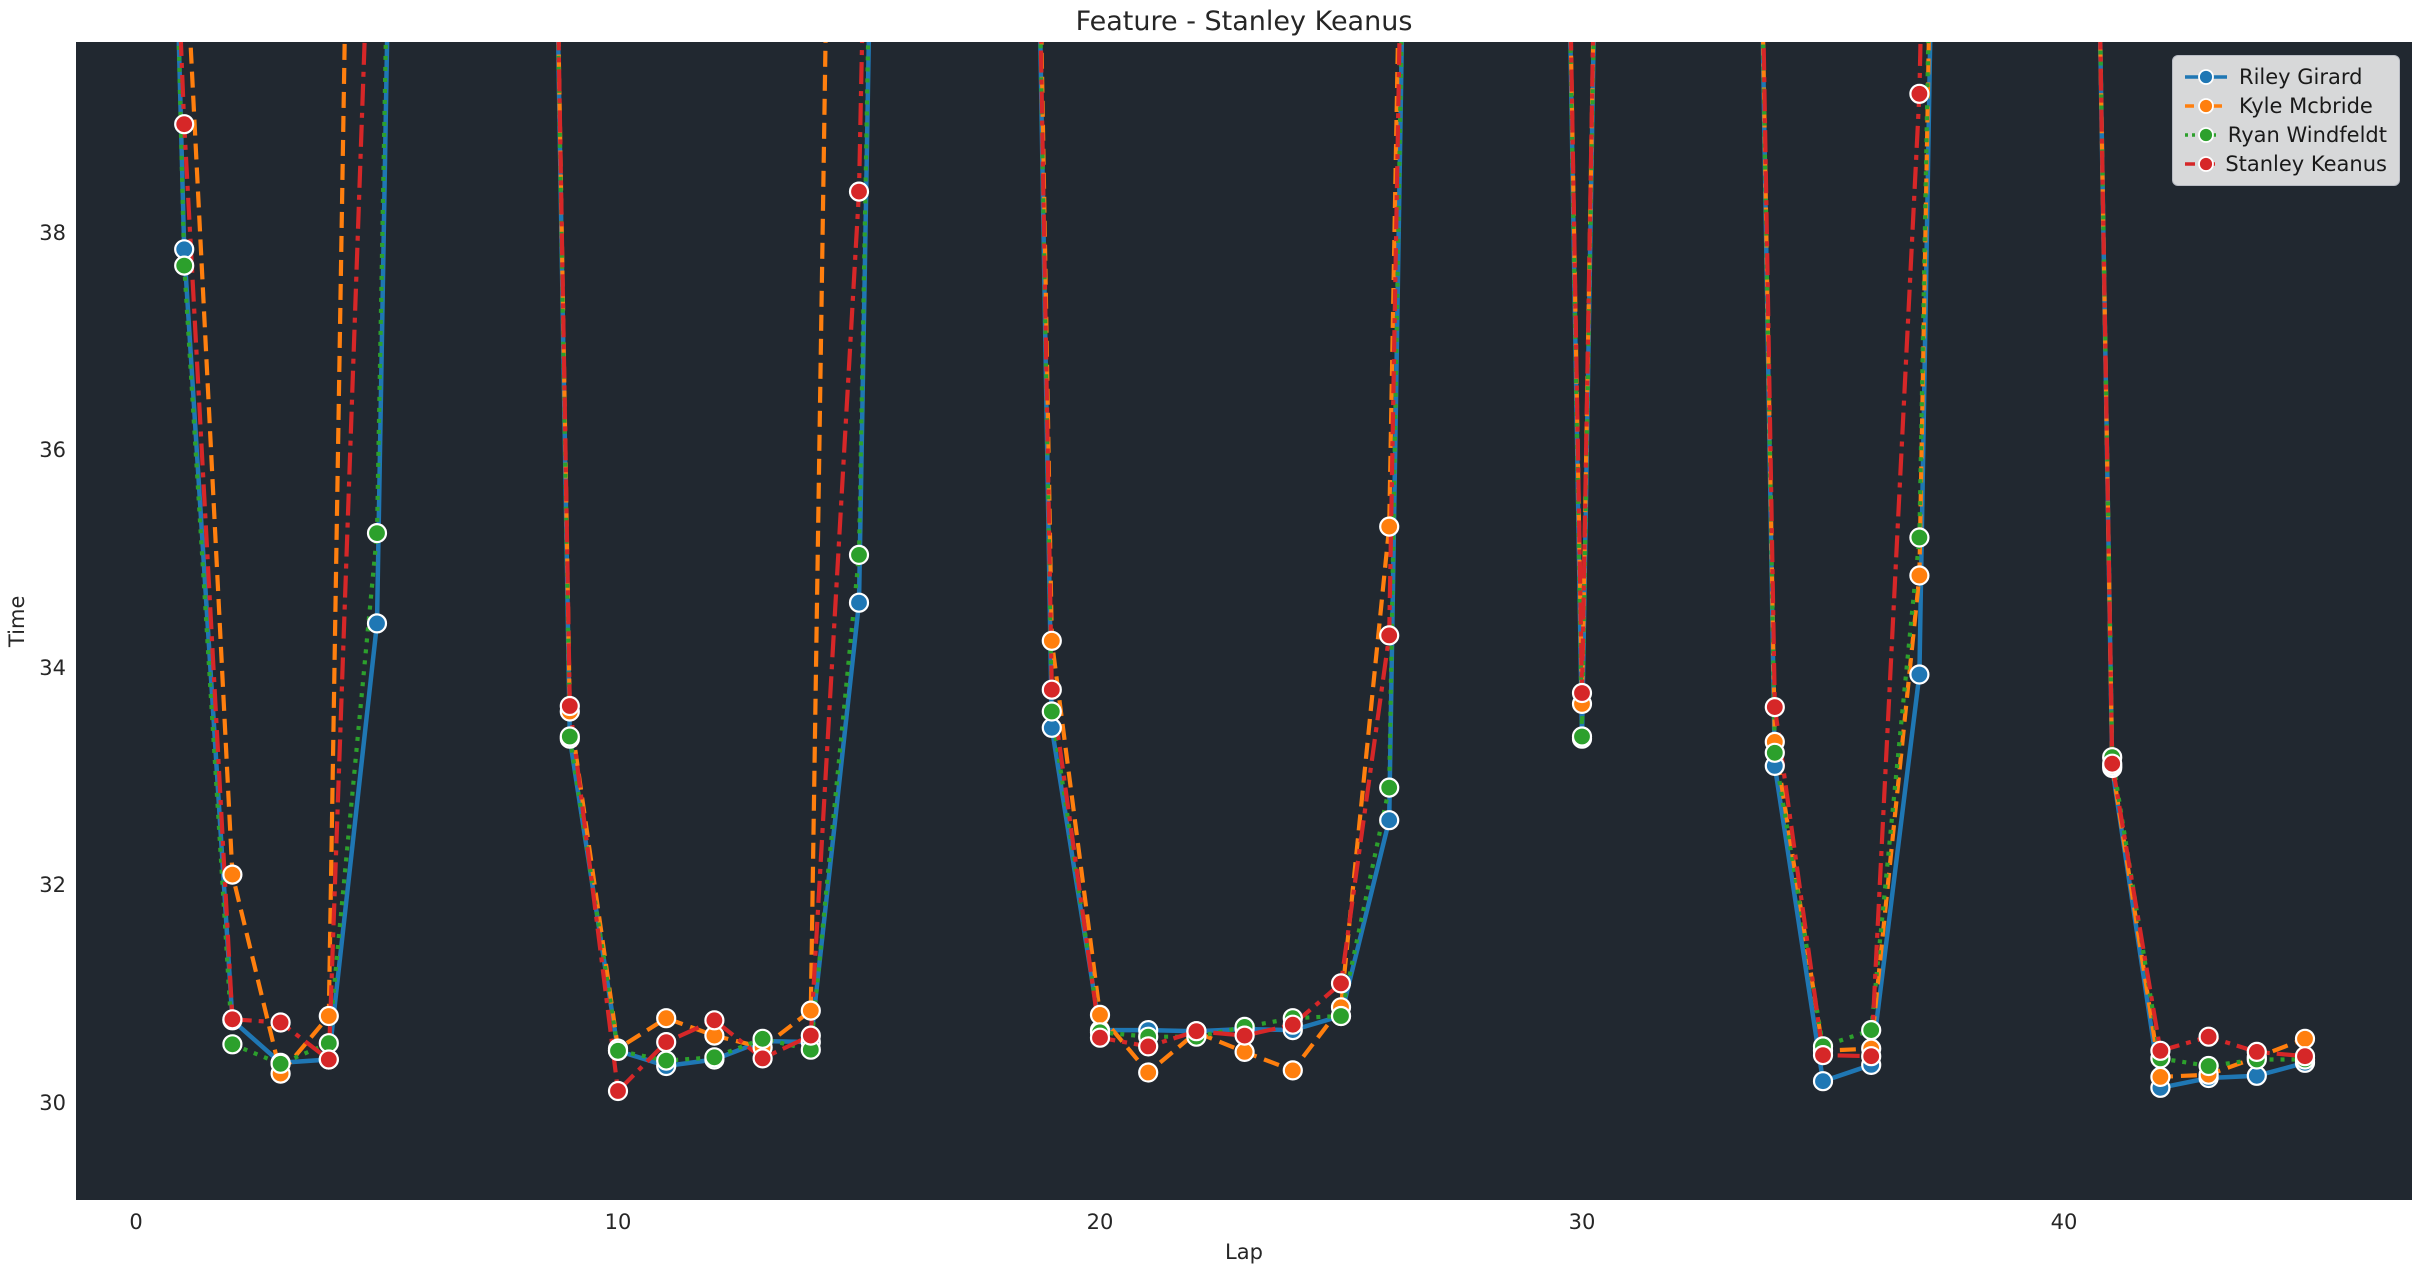 Image resolution: width=2420 pixels, height=1276 pixels. Describe the element at coordinates (1244, 1252) in the screenshot. I see `x-axis-label: Lap` at that location.